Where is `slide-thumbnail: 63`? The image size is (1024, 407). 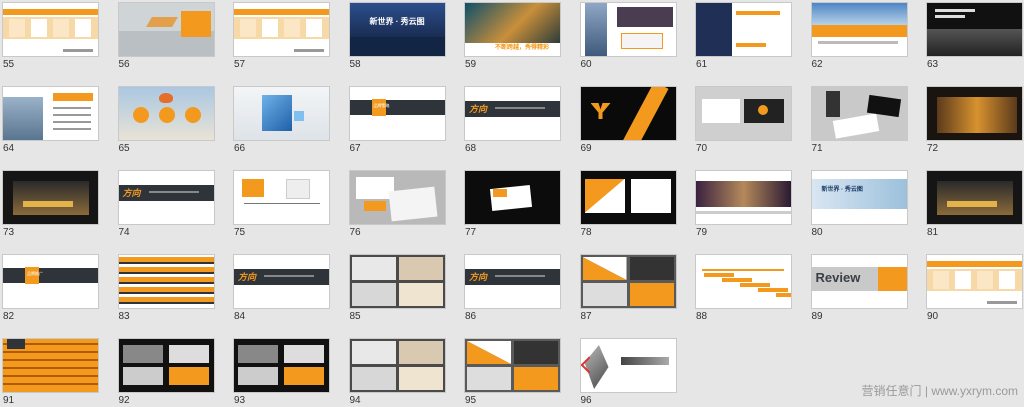 slide-thumbnail: 63 is located at coordinates (974, 36).